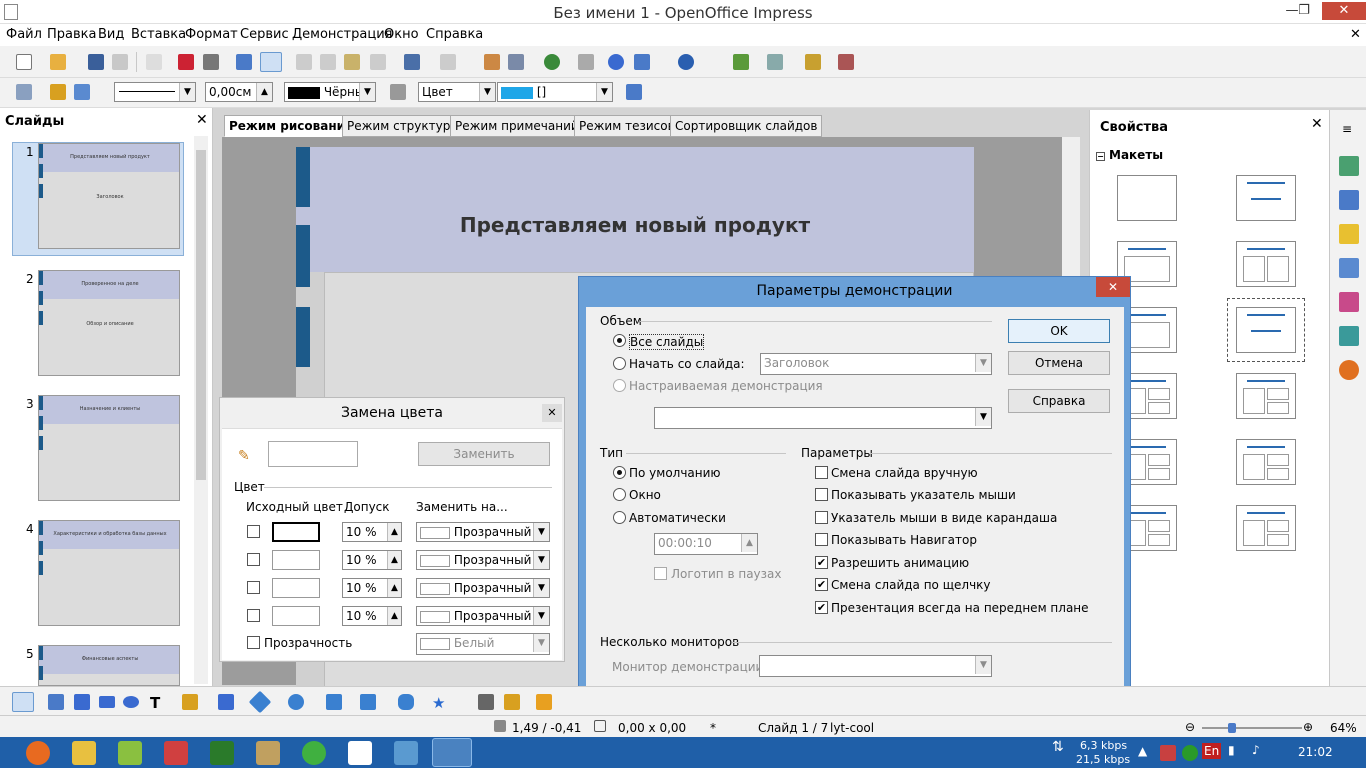 This screenshot has height=768, width=1366. I want to click on curve-tool-icon, so click(190, 702).